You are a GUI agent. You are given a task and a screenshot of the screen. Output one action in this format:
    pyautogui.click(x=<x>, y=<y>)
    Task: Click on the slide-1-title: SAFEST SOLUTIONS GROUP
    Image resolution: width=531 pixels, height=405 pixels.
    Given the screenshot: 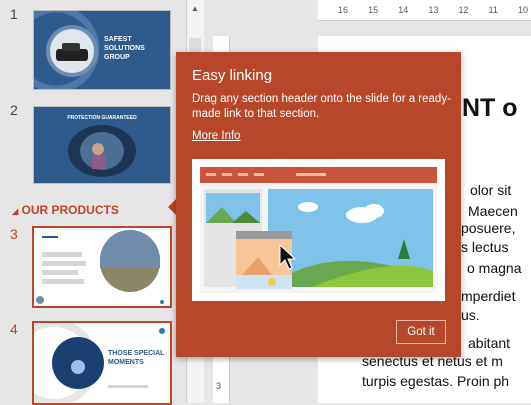 What is the action you would take?
    pyautogui.click(x=124, y=48)
    